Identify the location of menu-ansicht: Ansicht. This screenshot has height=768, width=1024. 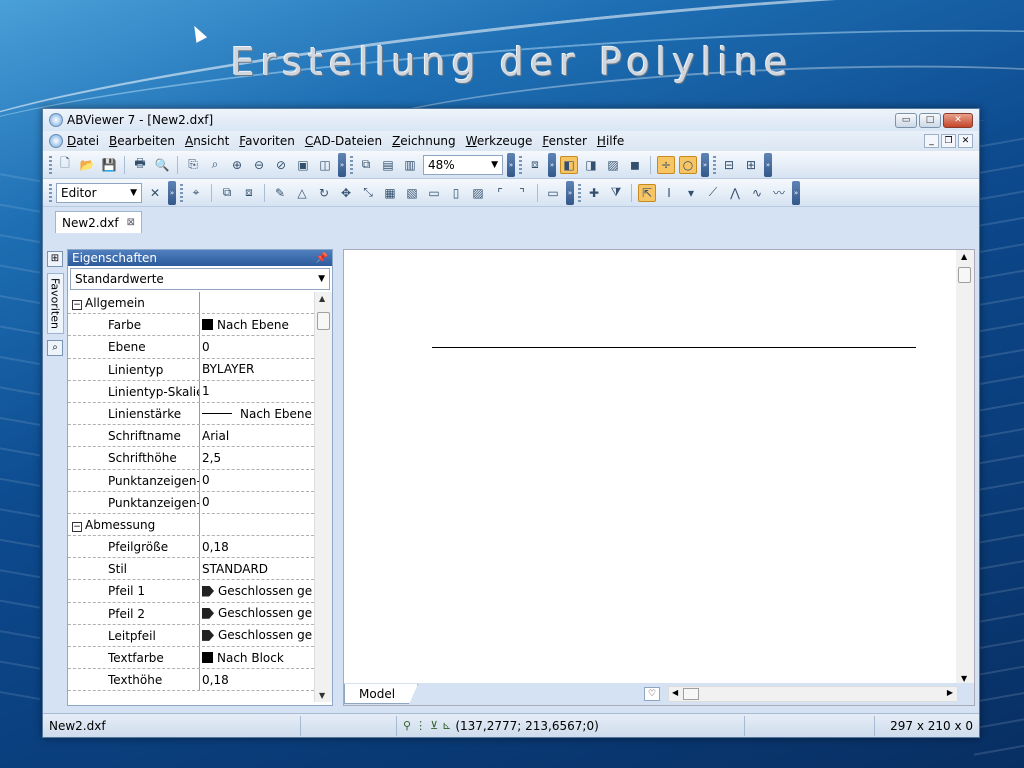
(207, 141).